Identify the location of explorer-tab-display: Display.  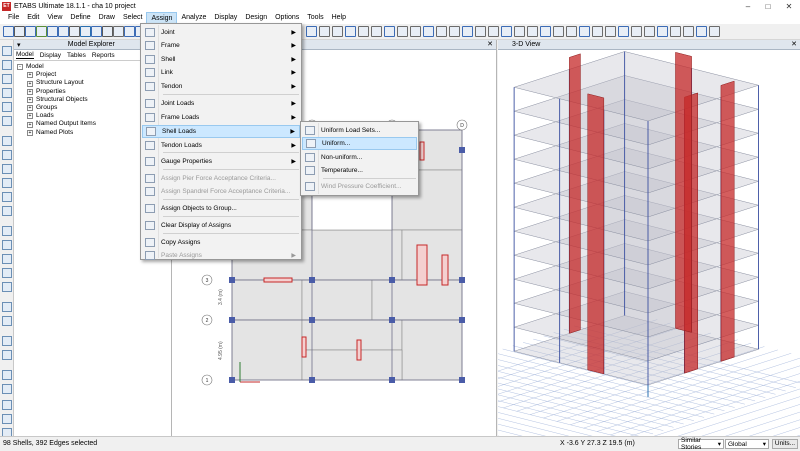
(50, 55).